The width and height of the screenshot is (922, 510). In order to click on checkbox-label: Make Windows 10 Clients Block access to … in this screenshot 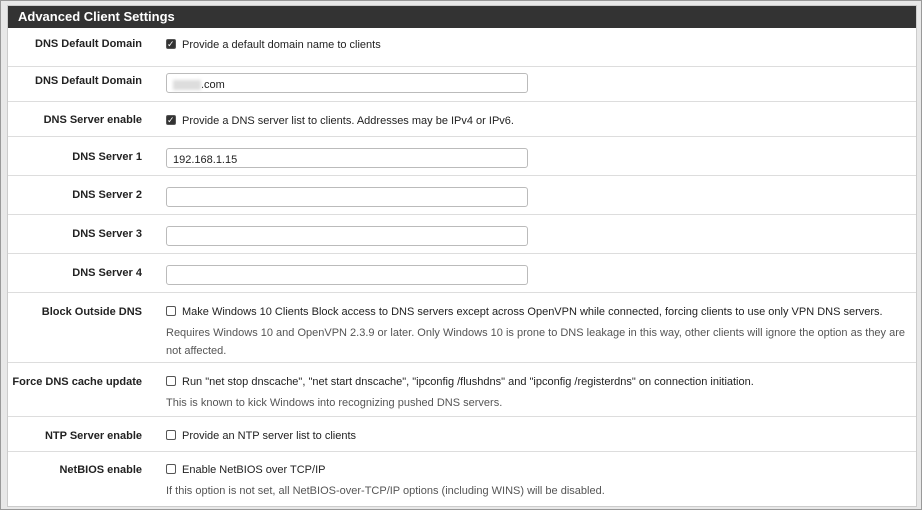, I will do `click(532, 312)`.